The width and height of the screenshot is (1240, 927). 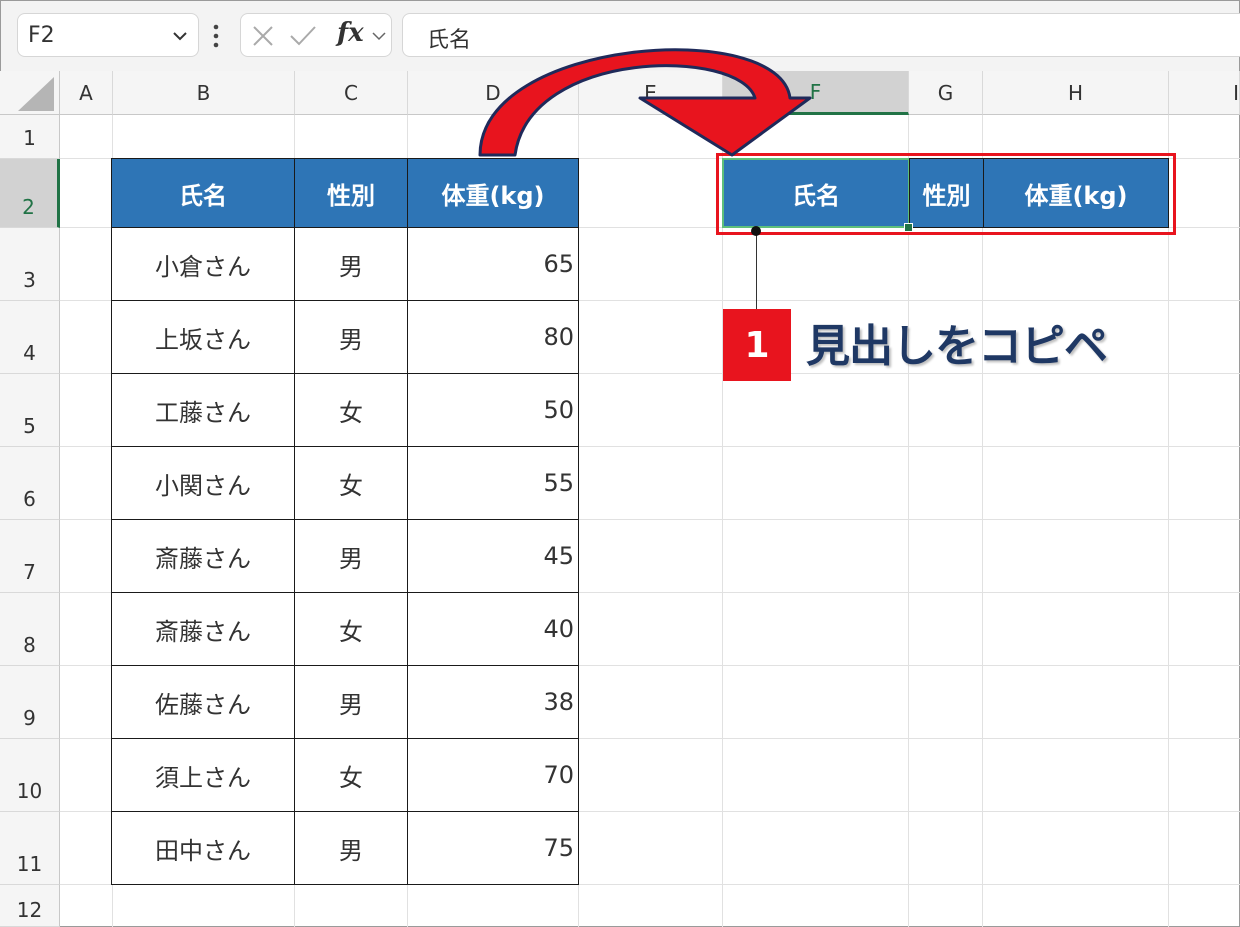 What do you see at coordinates (203, 775) in the screenshot?
I see `table-cell-name: 須上さん` at bounding box center [203, 775].